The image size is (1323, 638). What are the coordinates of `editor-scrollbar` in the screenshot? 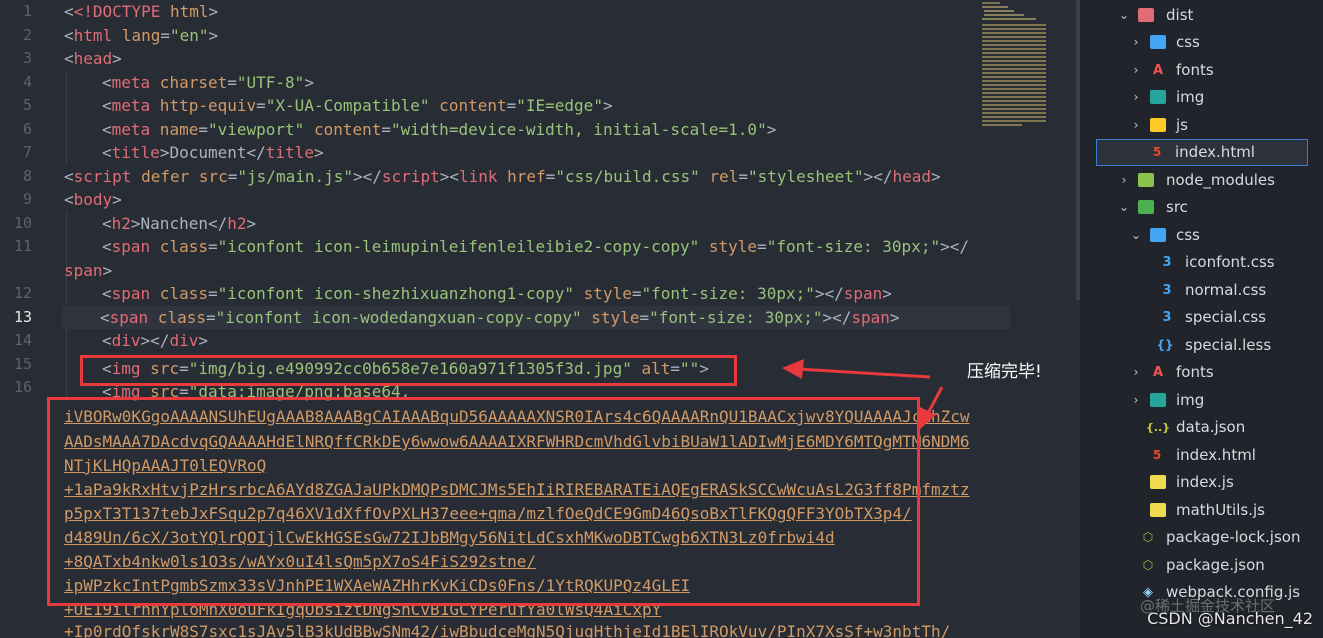 It's located at (1078, 150).